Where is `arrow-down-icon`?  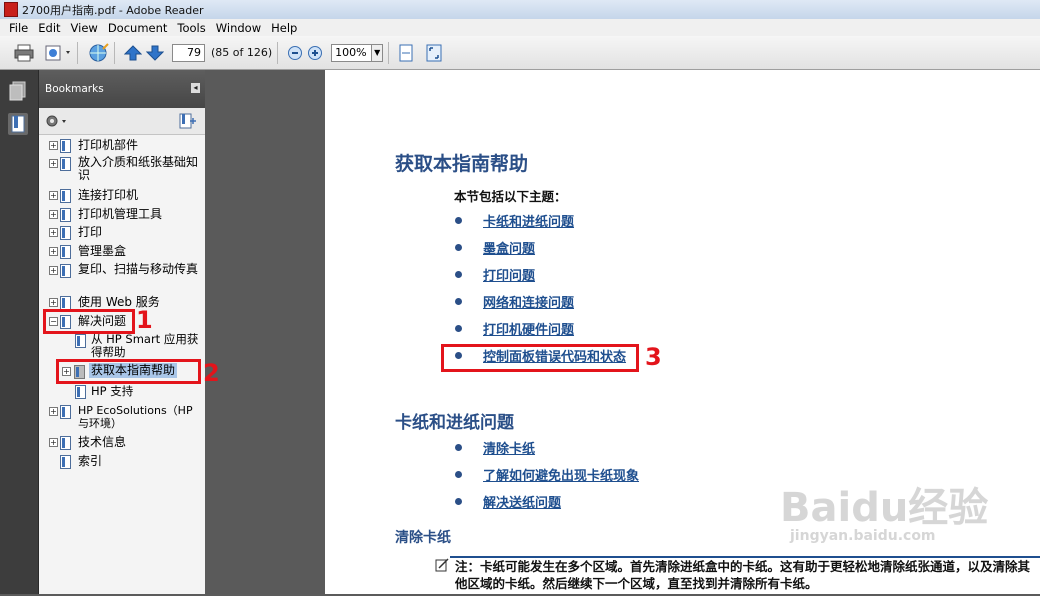 arrow-down-icon is located at coordinates (155, 53).